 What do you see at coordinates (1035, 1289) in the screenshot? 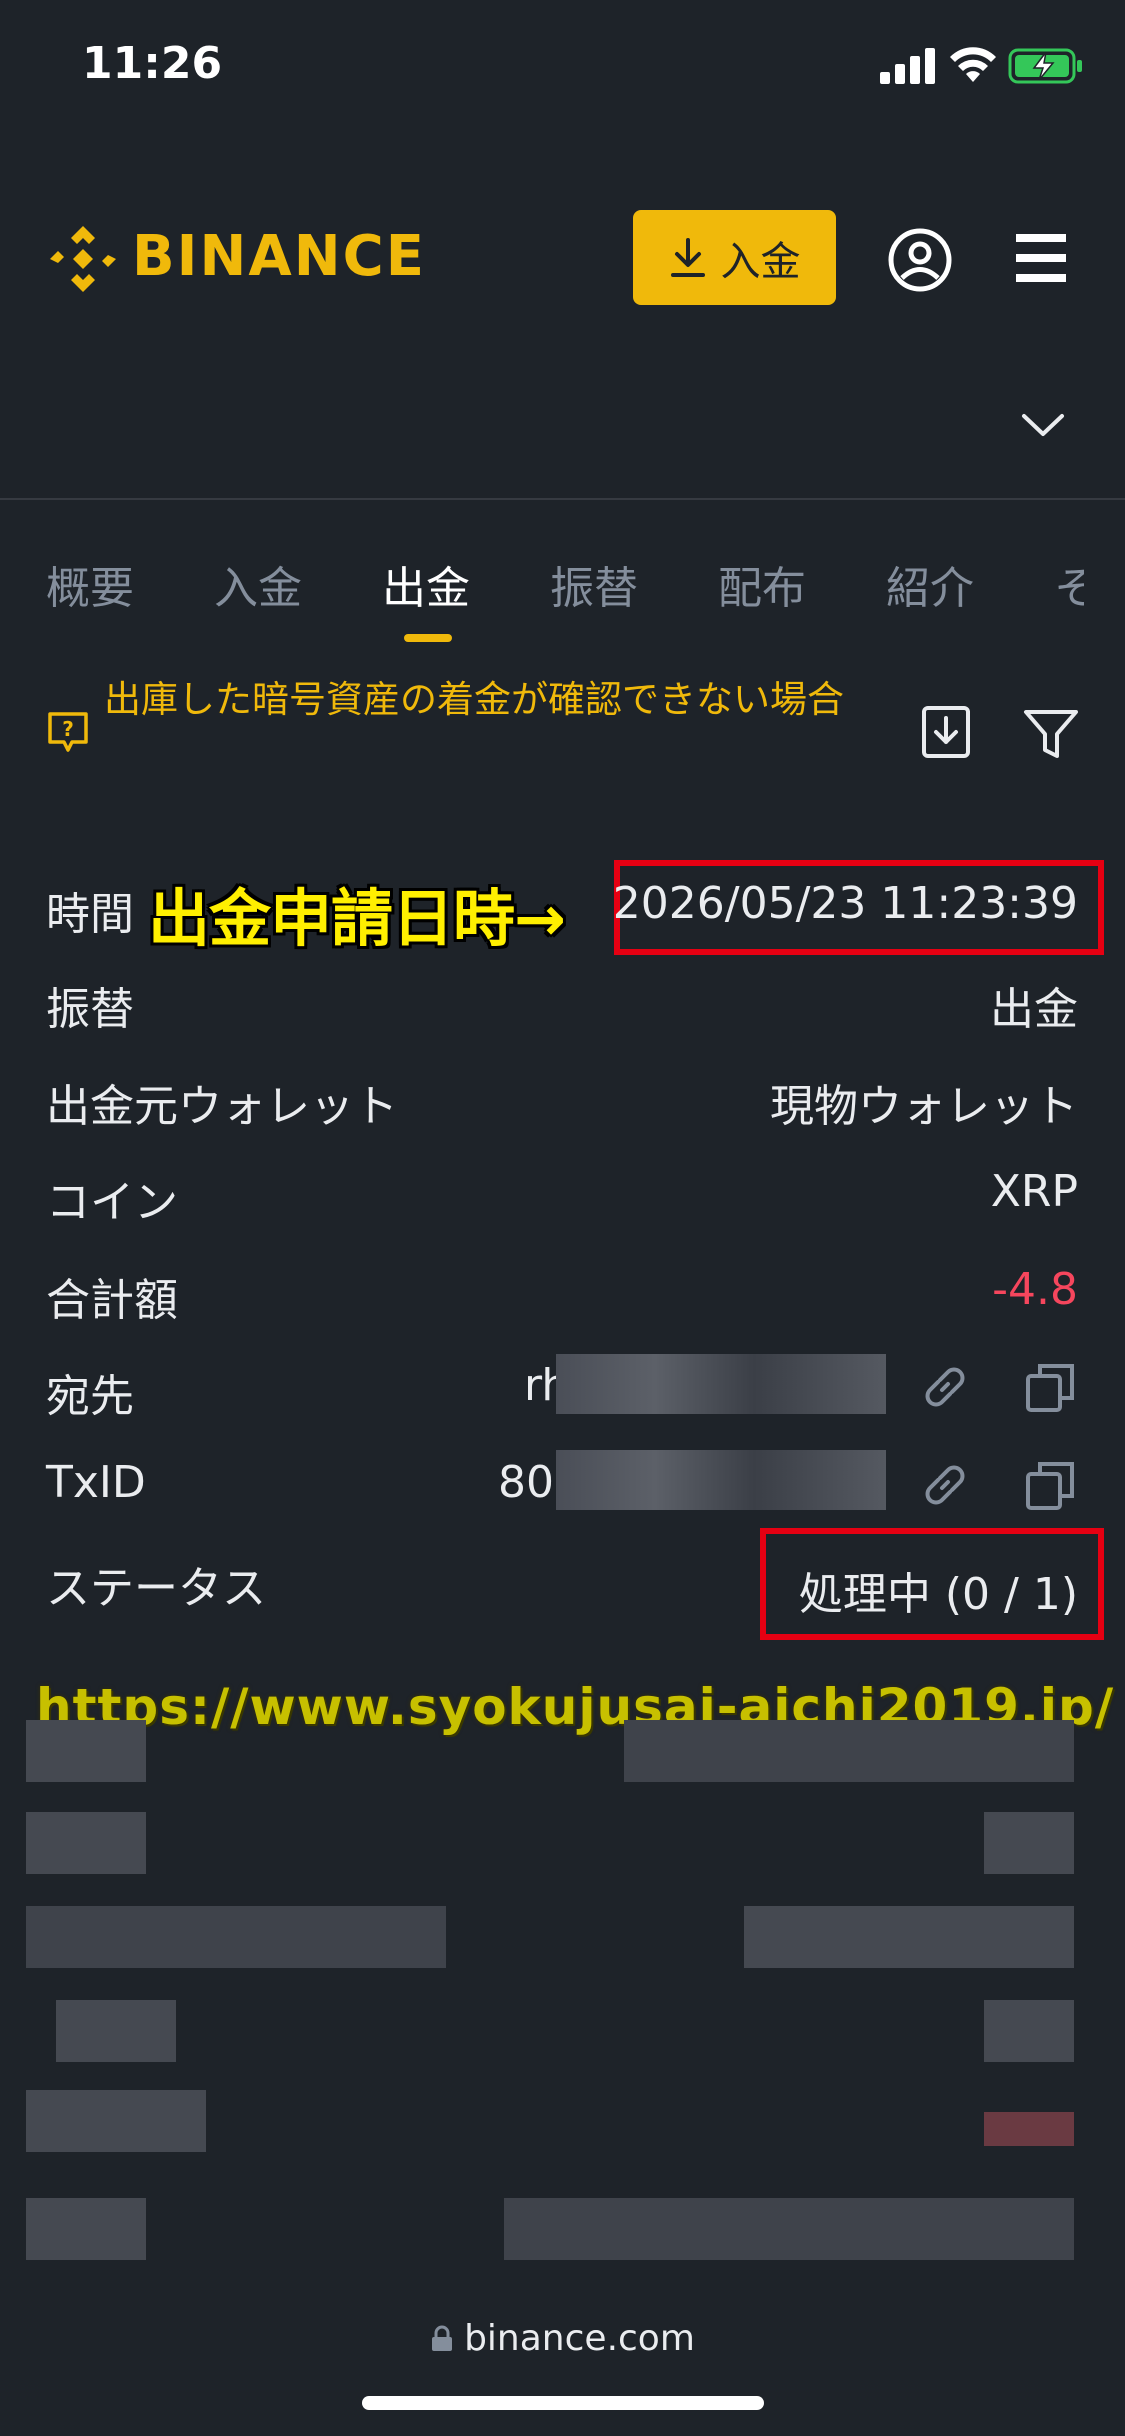
I see `amount-value: -4.8` at bounding box center [1035, 1289].